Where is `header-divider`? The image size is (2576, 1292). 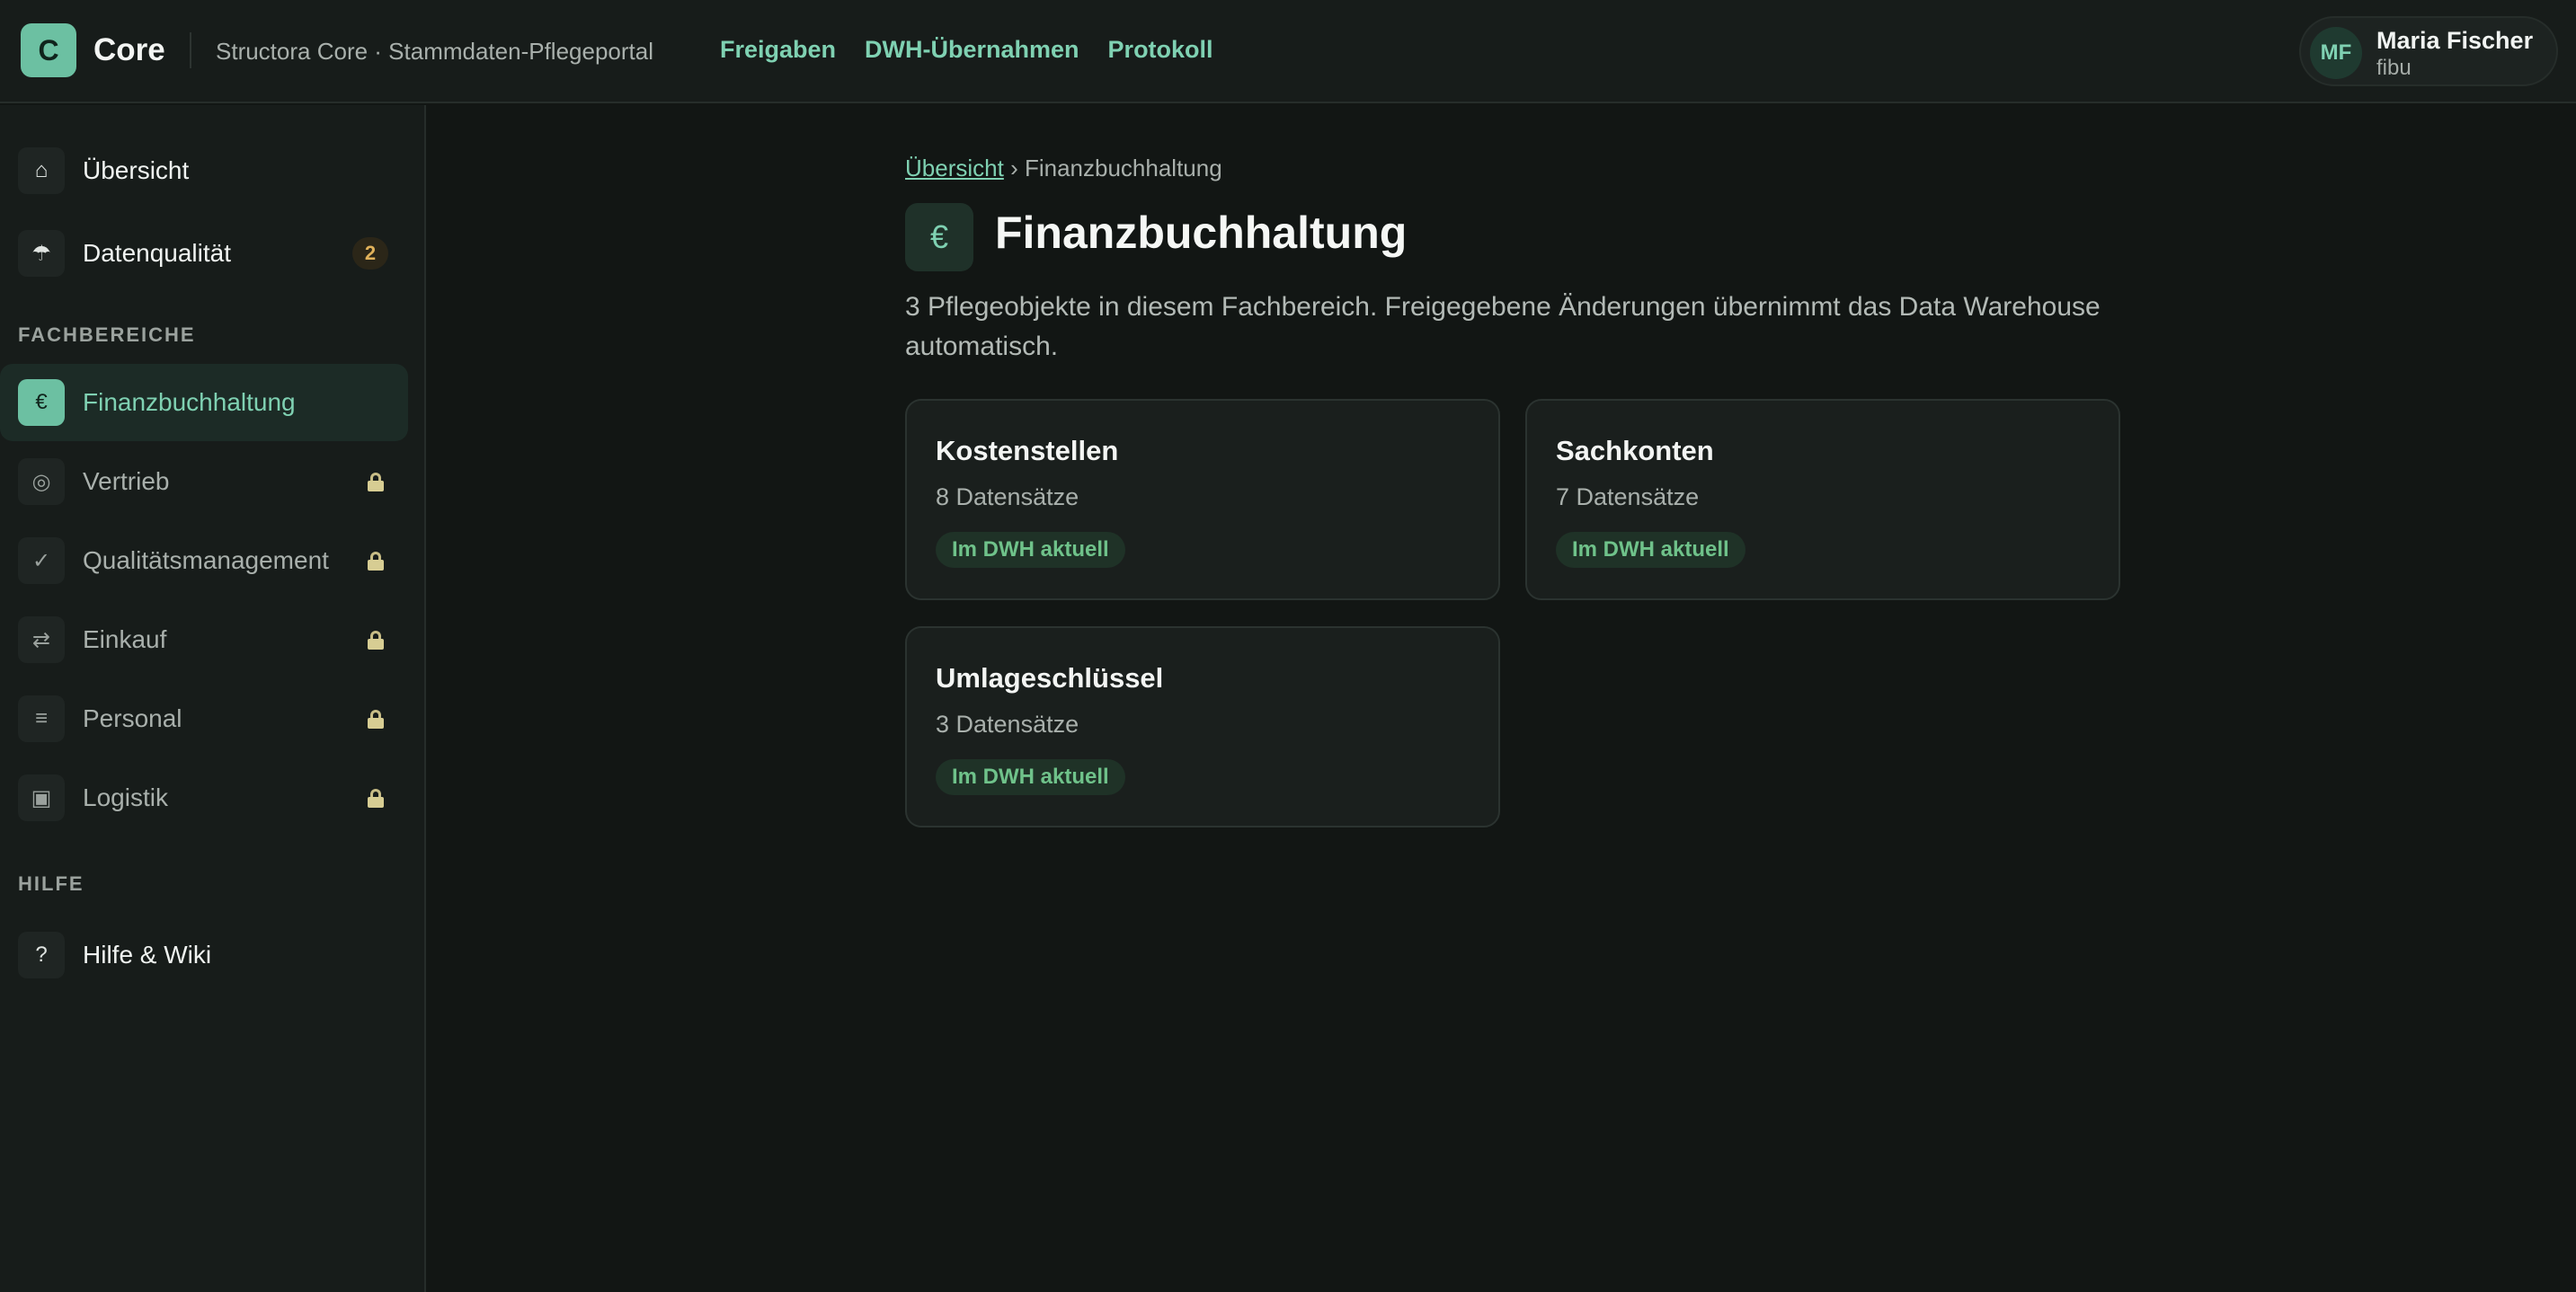
header-divider is located at coordinates (190, 50).